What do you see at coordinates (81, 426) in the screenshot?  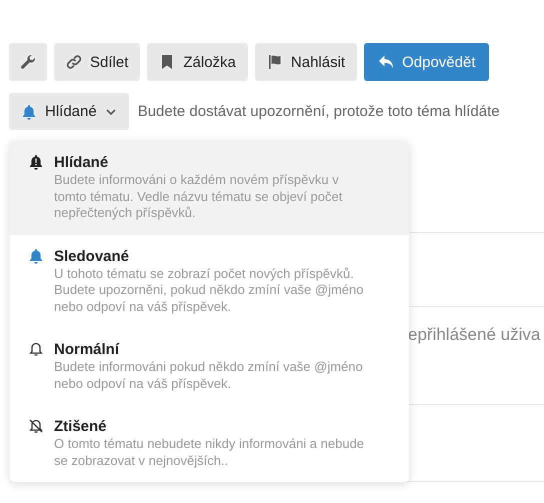 I see `option-title: Ztišené` at bounding box center [81, 426].